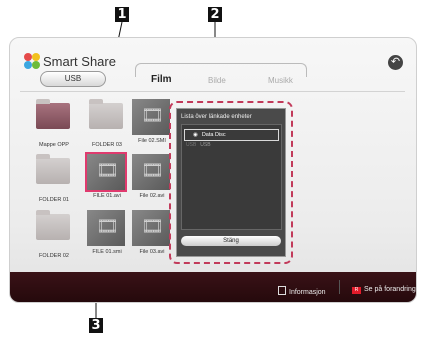 Image resolution: width=423 pixels, height=347 pixels. Describe the element at coordinates (339, 287) in the screenshot. I see `footer-separator` at that location.